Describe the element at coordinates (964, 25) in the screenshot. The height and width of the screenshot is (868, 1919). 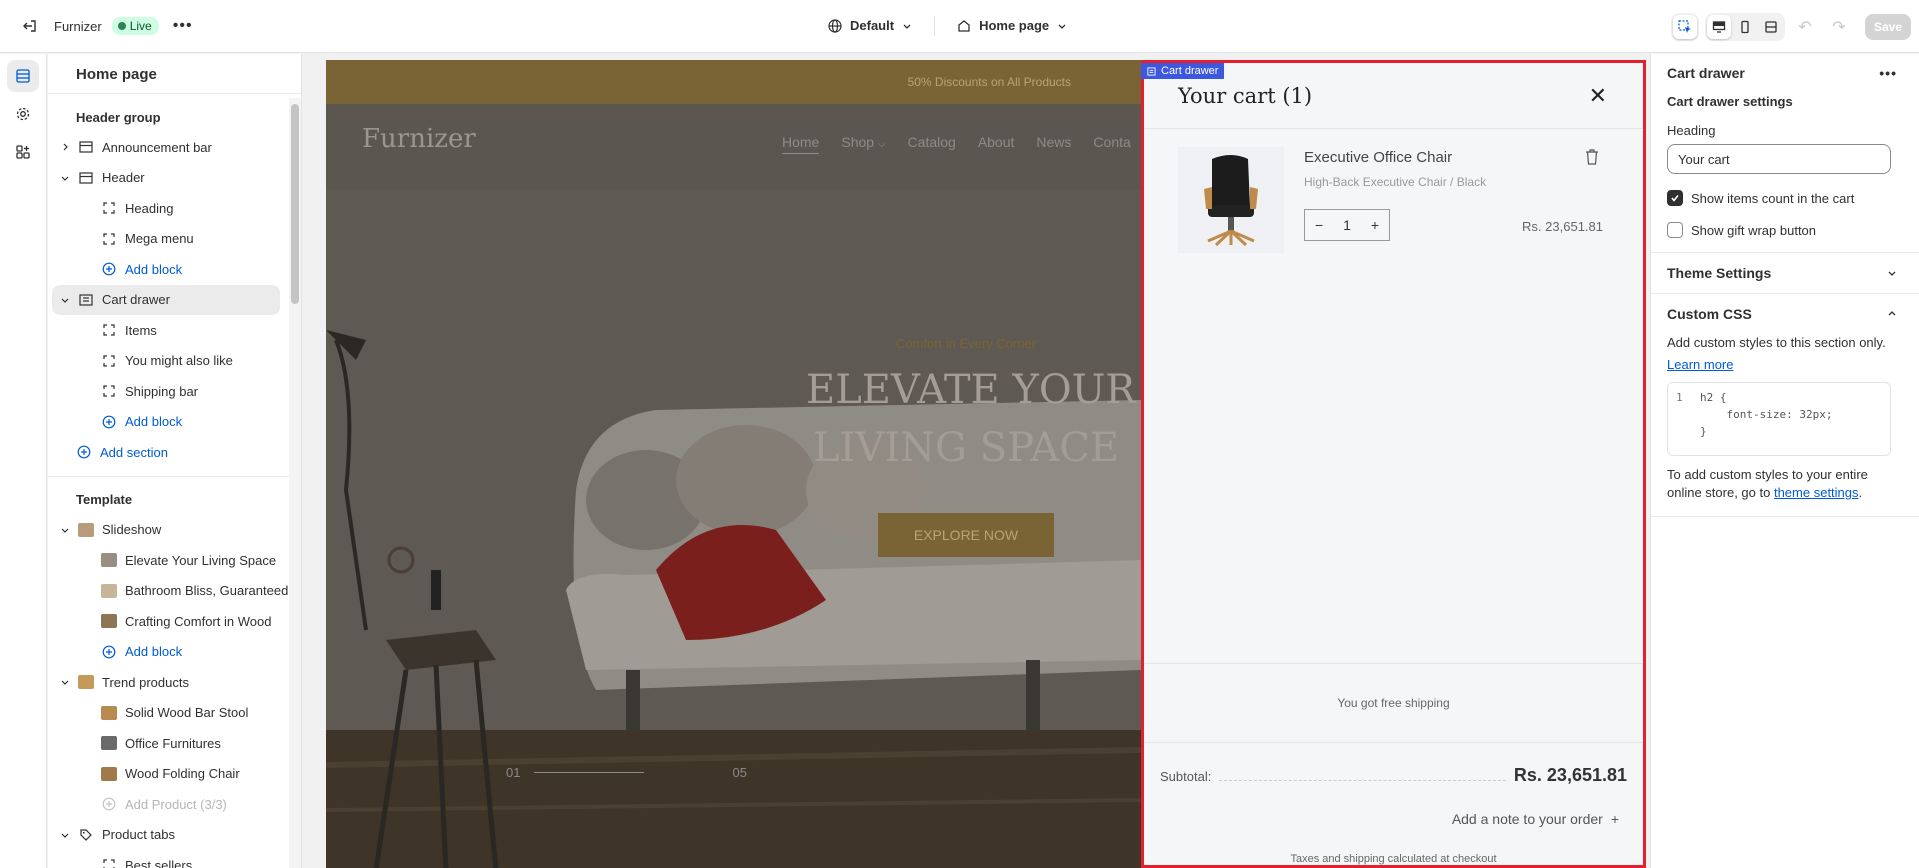
I see `home-icon` at that location.